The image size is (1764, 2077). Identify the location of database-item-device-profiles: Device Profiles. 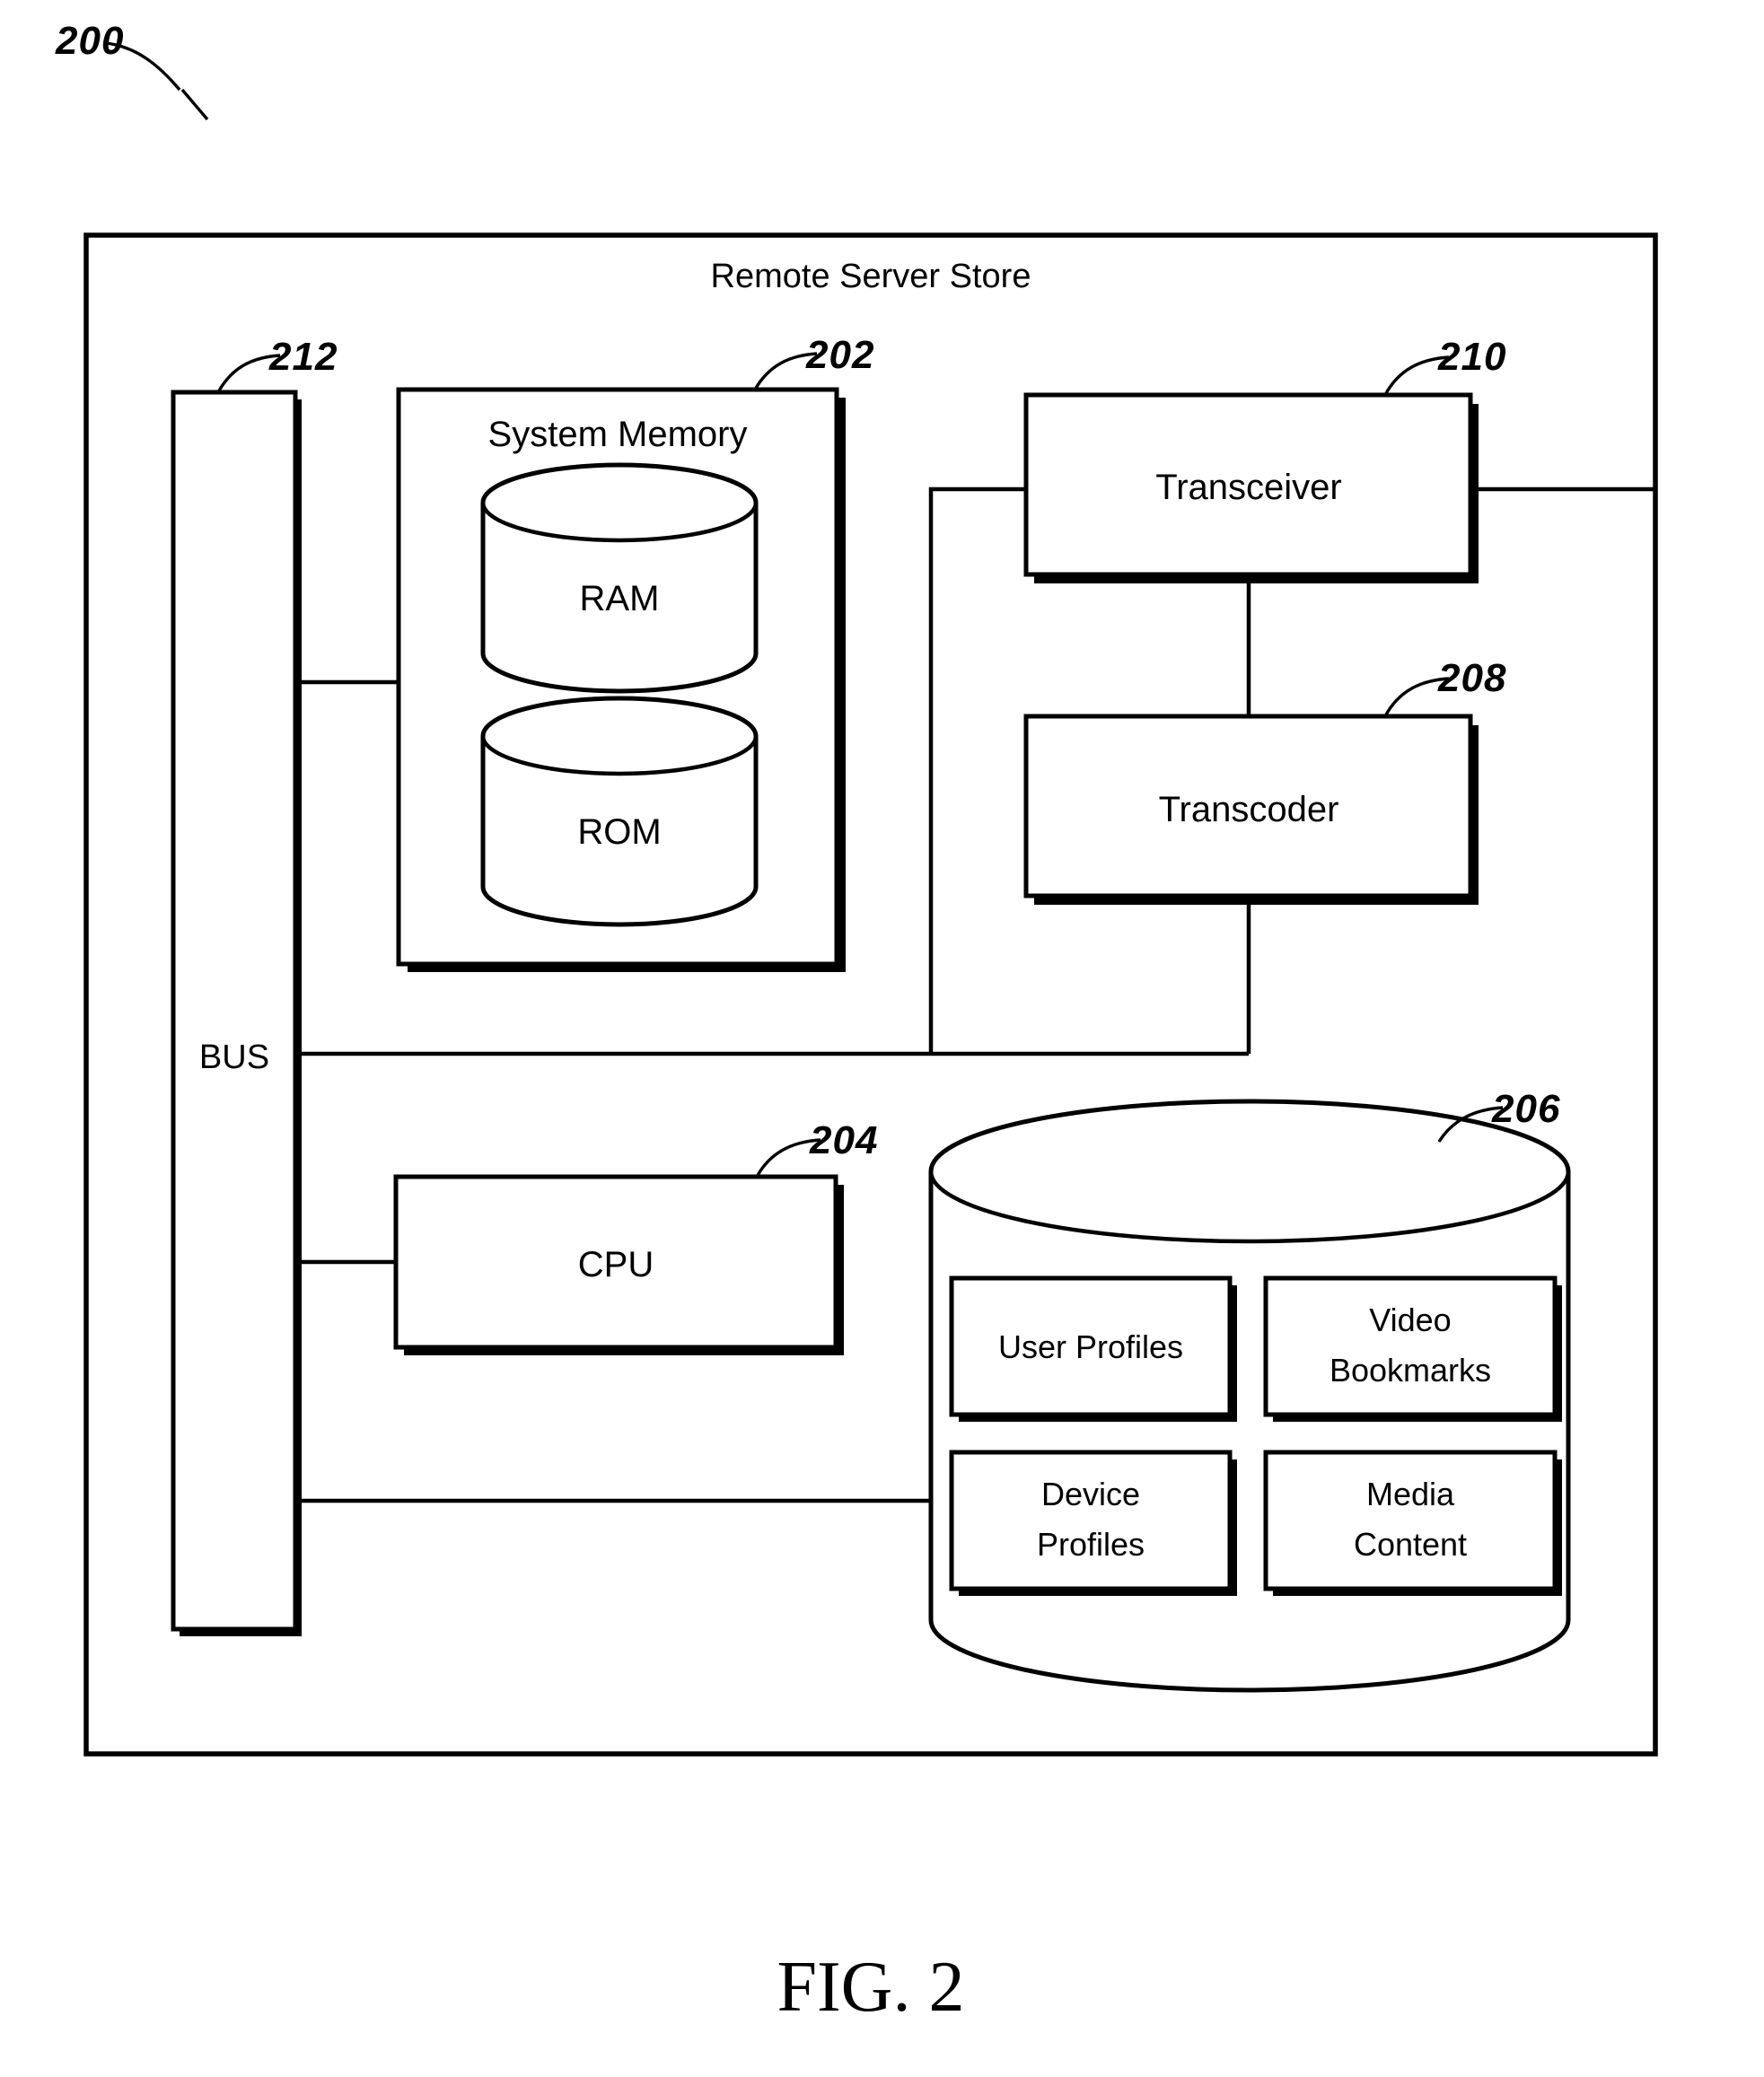
(1093, 1523).